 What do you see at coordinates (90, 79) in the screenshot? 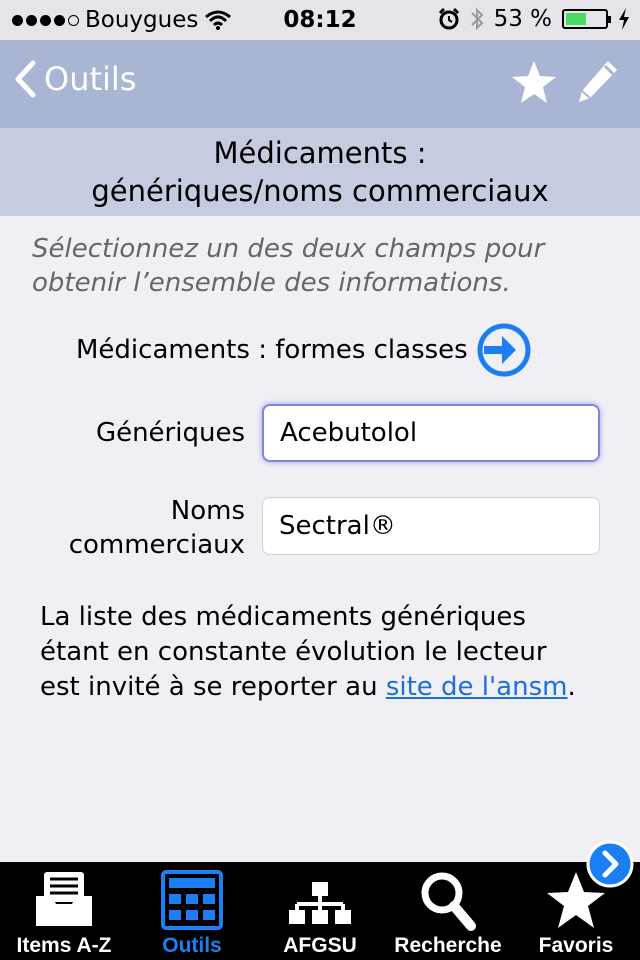
I see `back-label: Outils` at bounding box center [90, 79].